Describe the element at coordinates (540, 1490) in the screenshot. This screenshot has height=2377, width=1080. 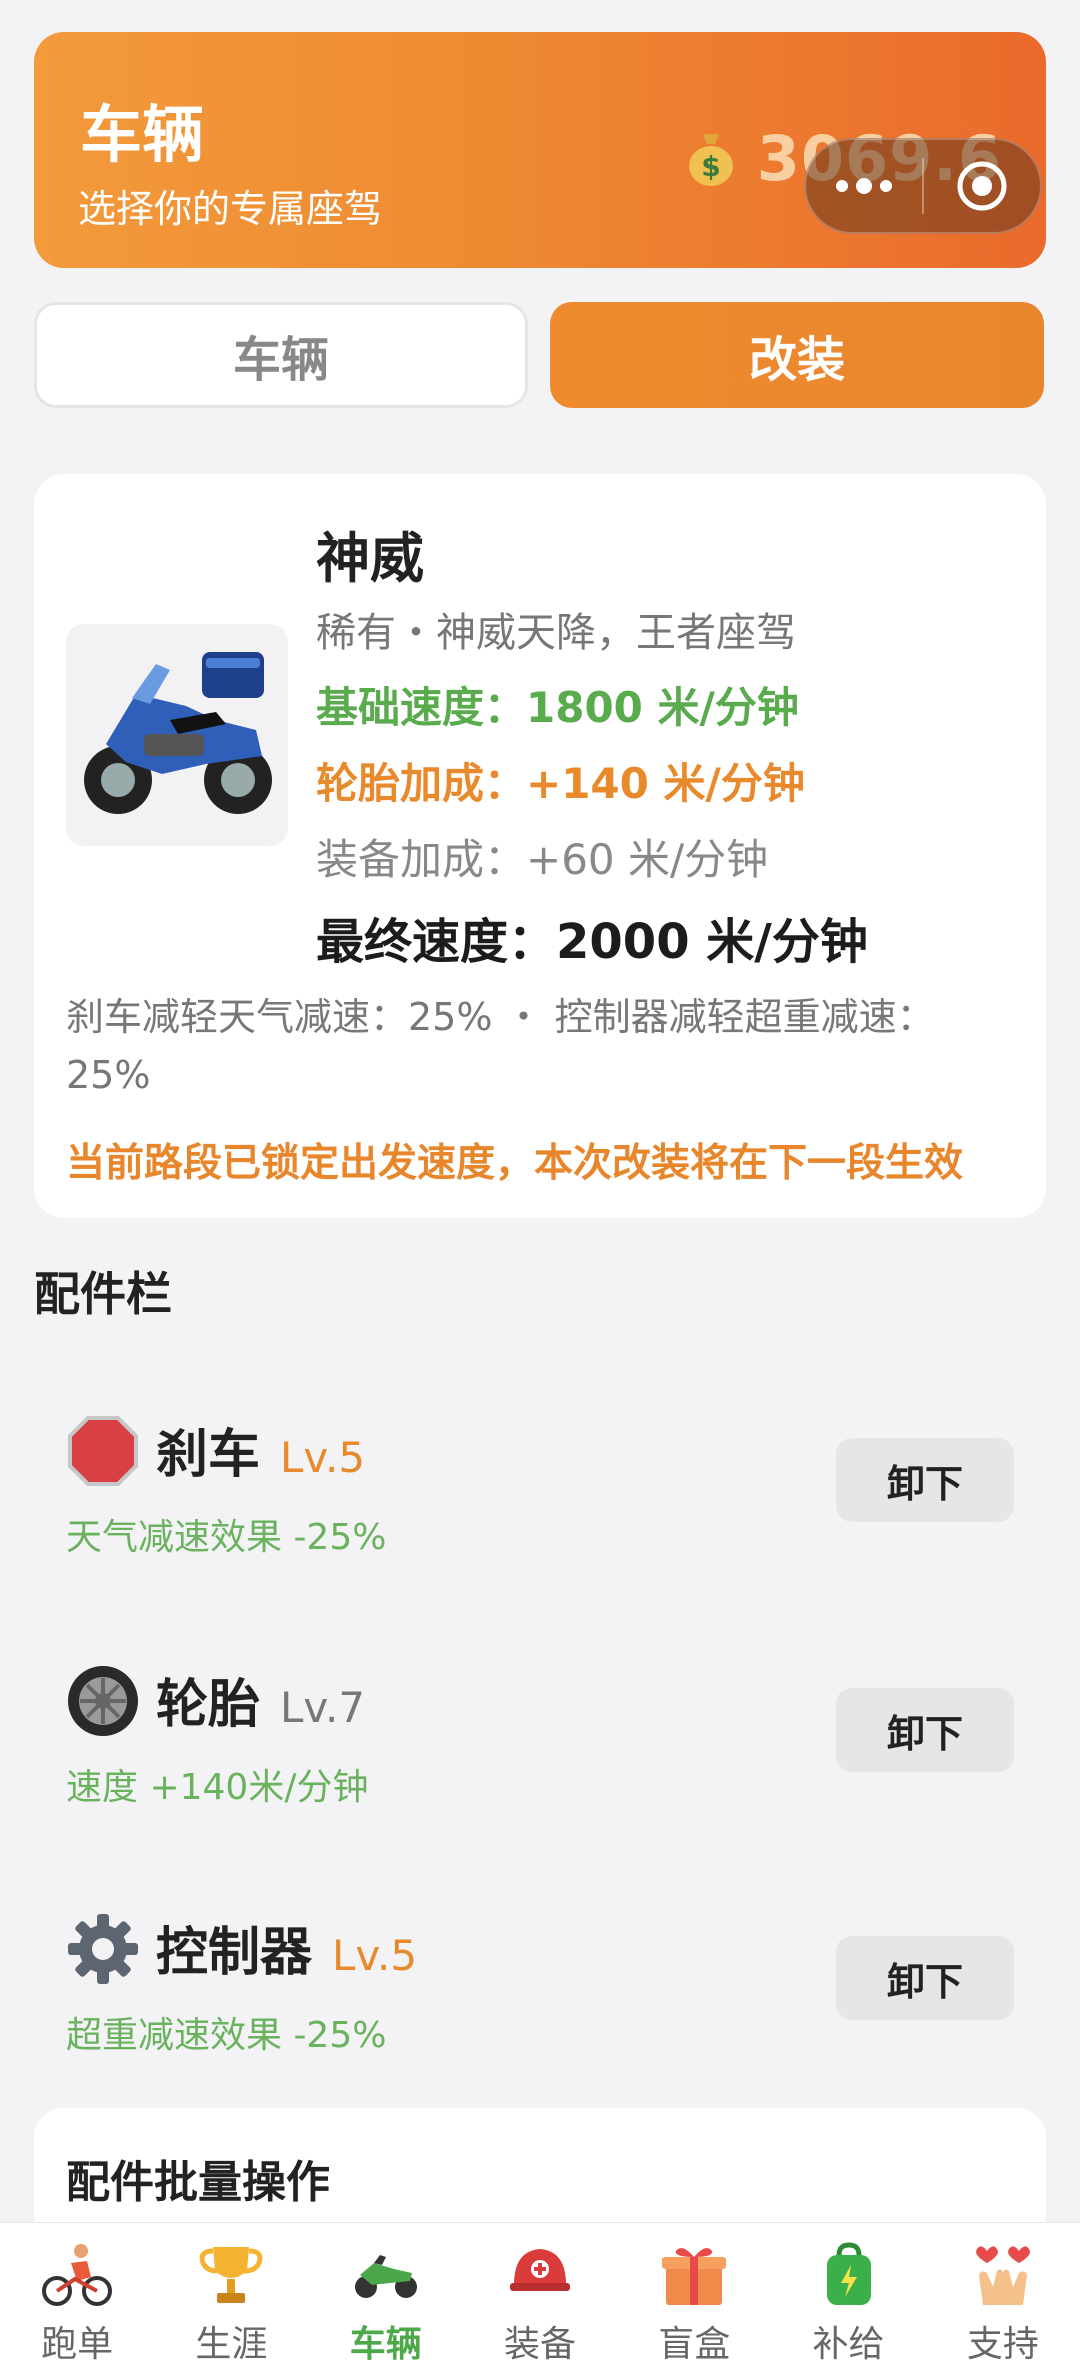
I see `part-brake: 刹车 Lv.5 天气减速效果 -25% 卸下` at that location.